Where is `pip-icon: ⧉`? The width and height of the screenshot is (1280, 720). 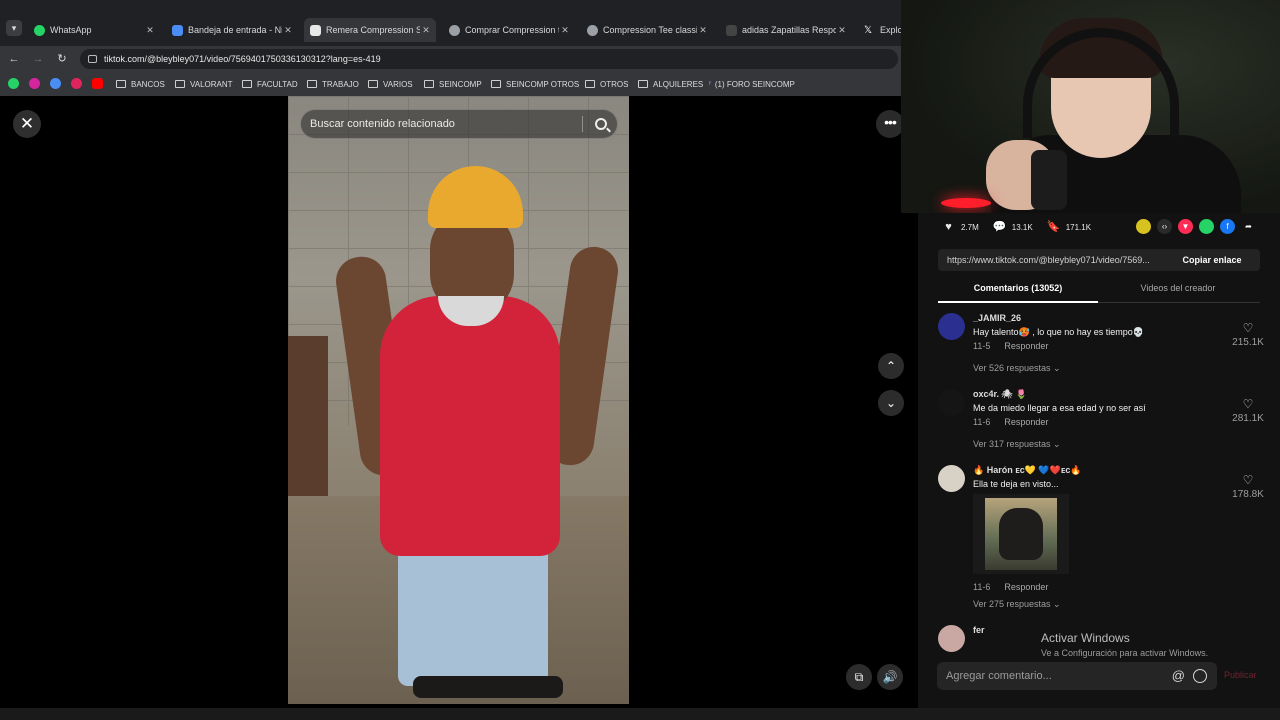 pip-icon: ⧉ is located at coordinates (859, 677).